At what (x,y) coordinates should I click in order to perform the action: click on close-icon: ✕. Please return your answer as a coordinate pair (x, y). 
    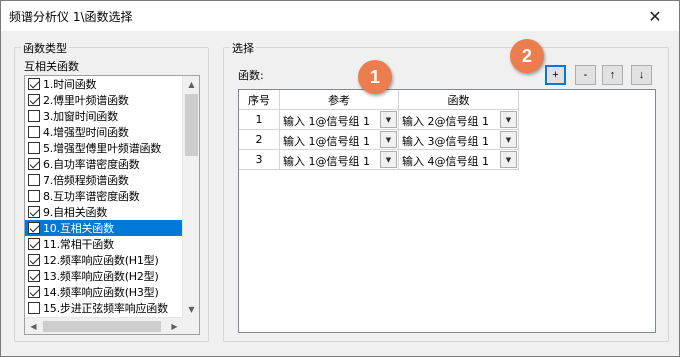
    Looking at the image, I should click on (655, 16).